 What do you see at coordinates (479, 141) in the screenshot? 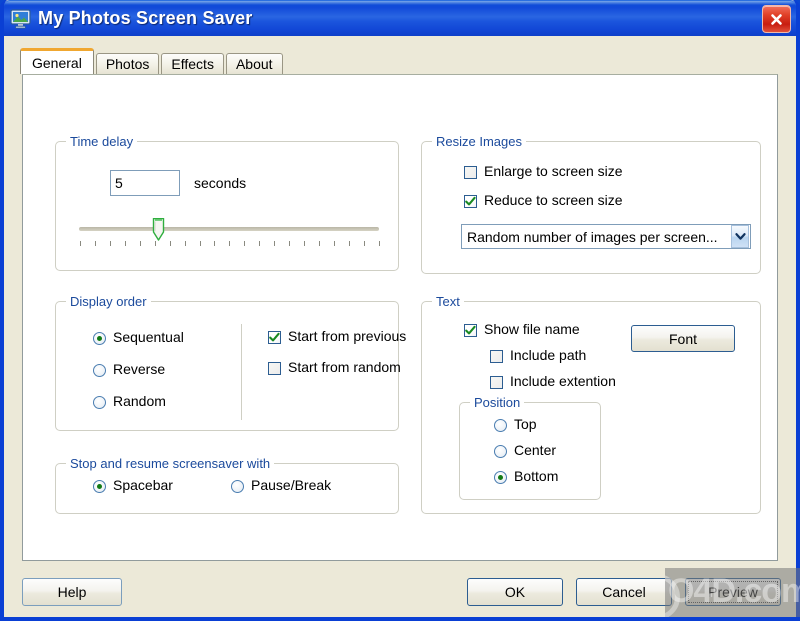
I see `group-resize-images-label: Resize Images` at bounding box center [479, 141].